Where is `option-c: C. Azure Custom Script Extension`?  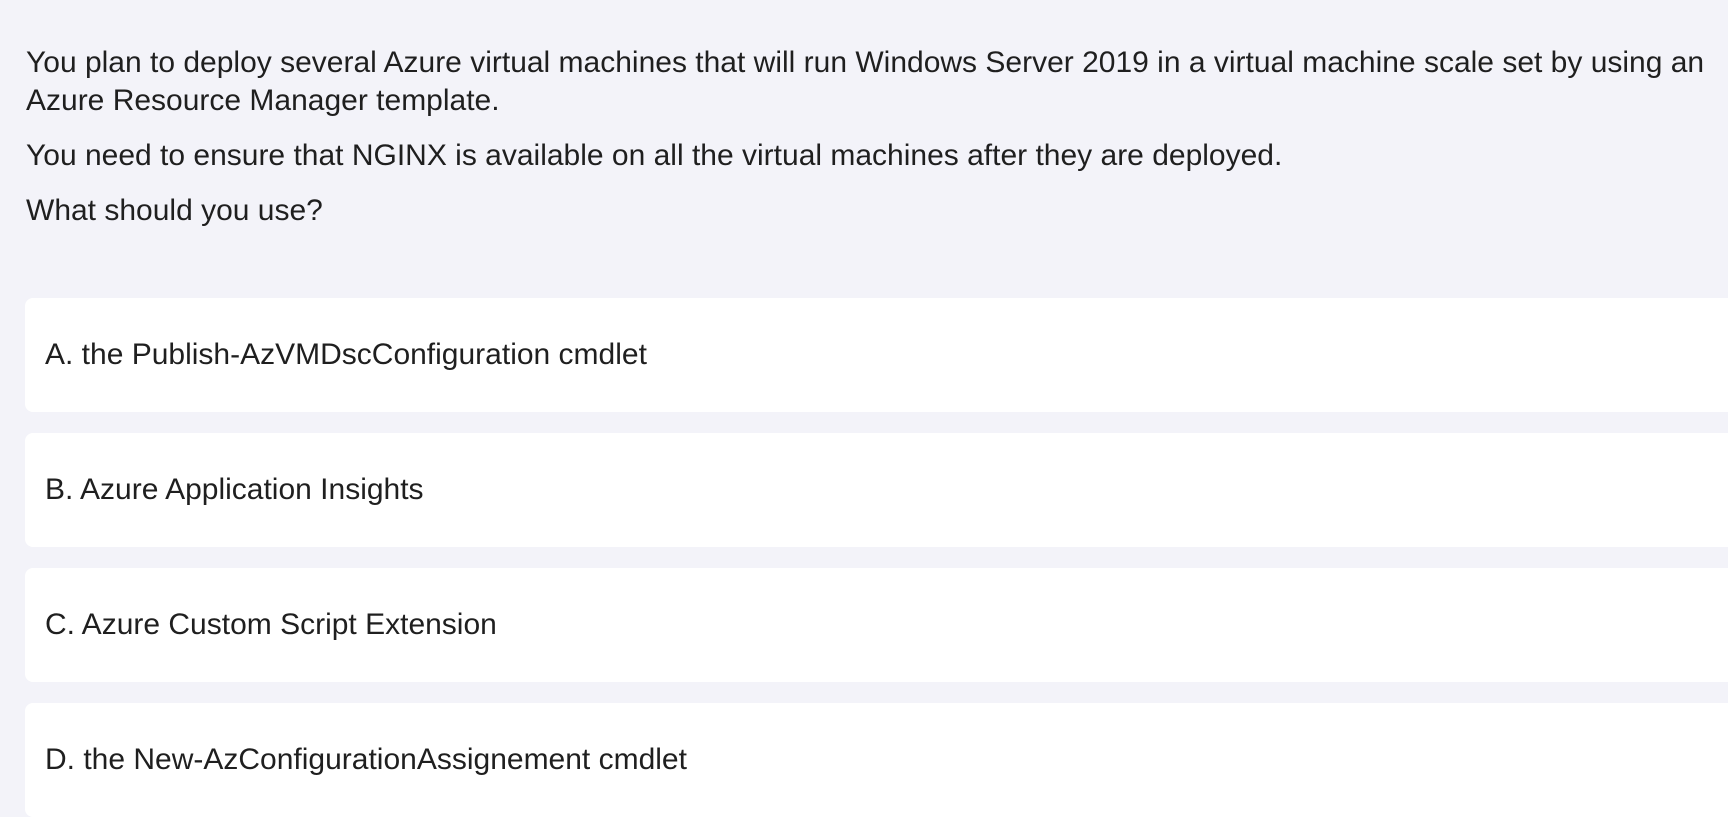 option-c: C. Azure Custom Script Extension is located at coordinates (876, 625).